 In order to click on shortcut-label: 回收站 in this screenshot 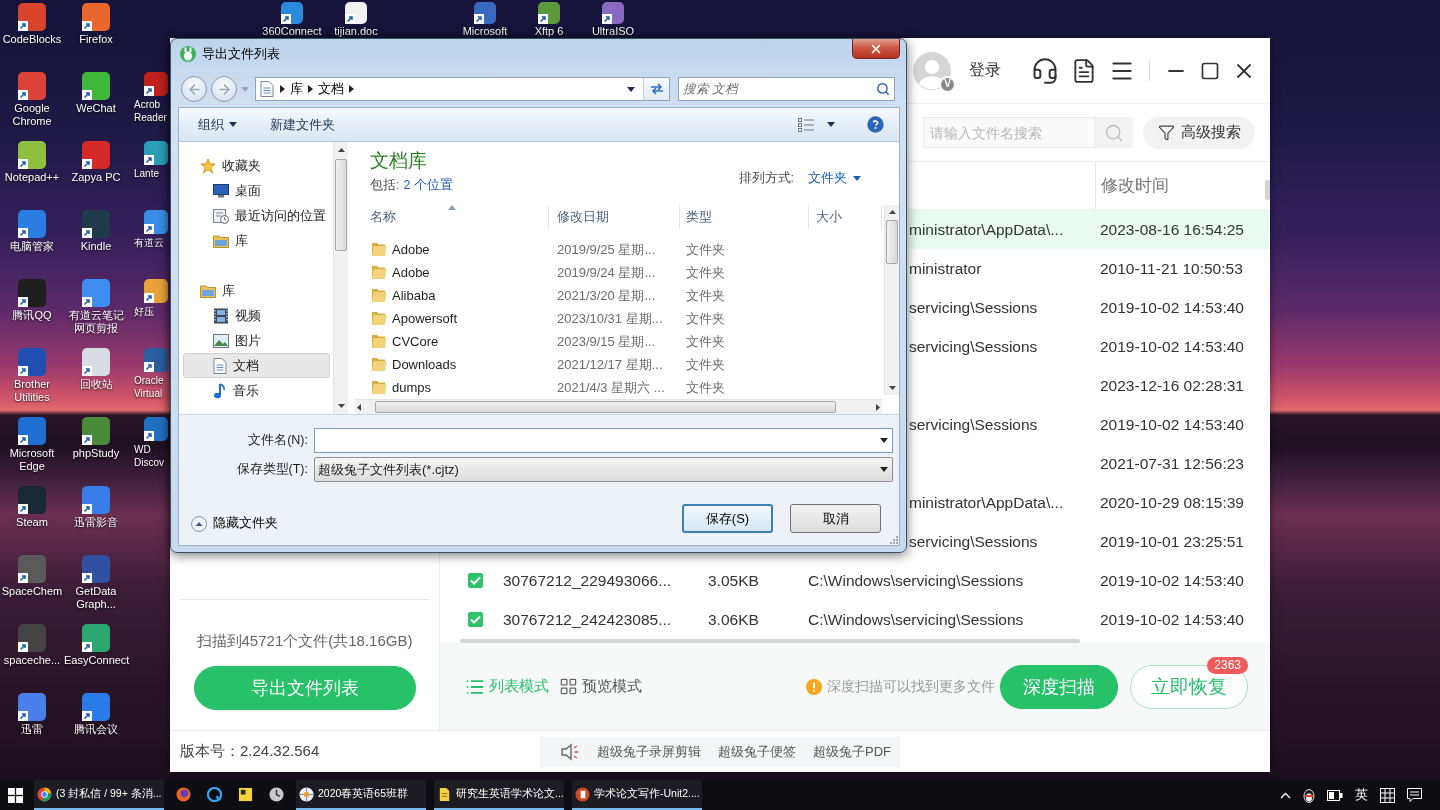, I will do `click(96, 384)`.